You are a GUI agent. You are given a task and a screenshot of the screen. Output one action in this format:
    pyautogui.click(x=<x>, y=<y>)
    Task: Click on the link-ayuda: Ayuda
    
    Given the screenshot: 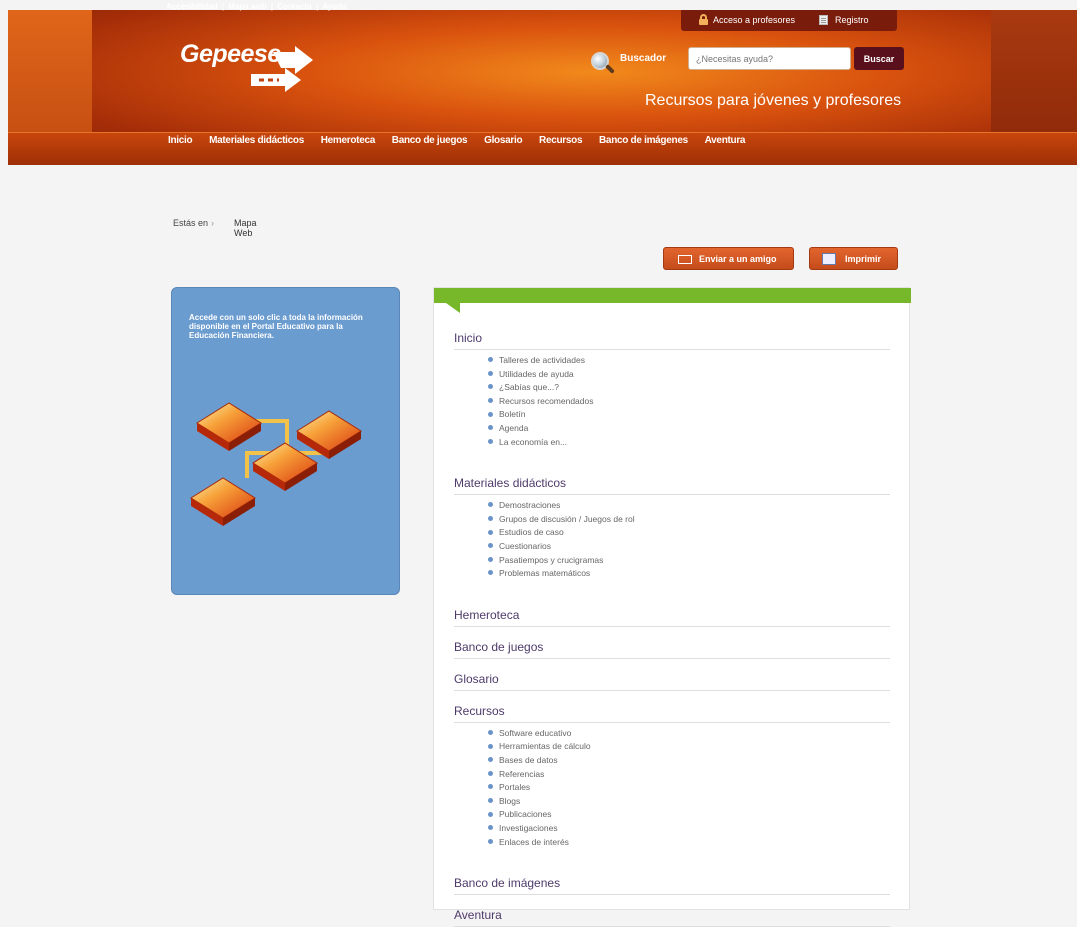 What is the action you would take?
    pyautogui.click(x=334, y=6)
    